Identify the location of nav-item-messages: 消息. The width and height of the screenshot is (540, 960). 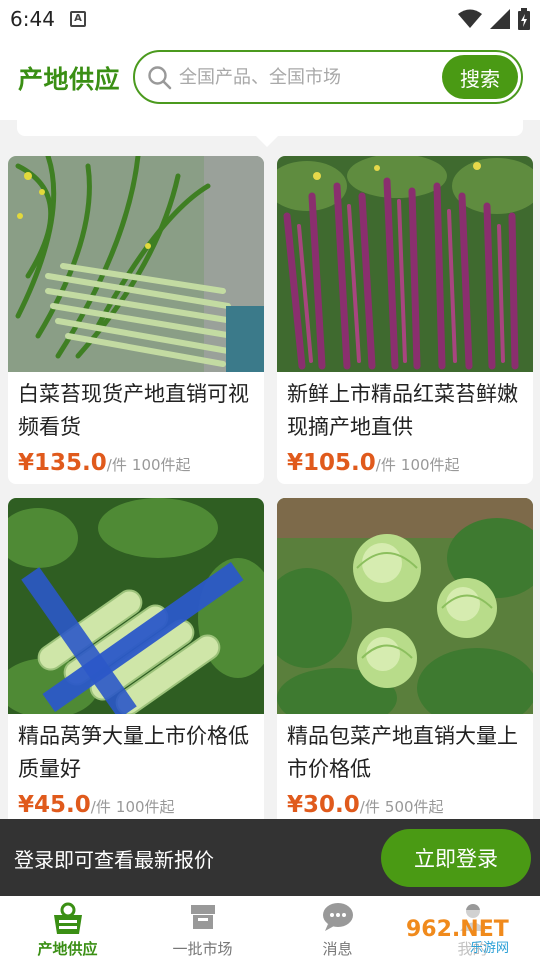
(337, 928).